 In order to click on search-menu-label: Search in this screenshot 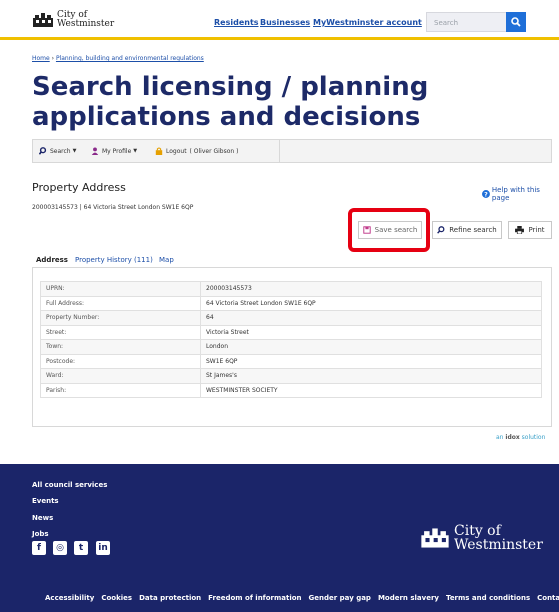, I will do `click(60, 151)`.